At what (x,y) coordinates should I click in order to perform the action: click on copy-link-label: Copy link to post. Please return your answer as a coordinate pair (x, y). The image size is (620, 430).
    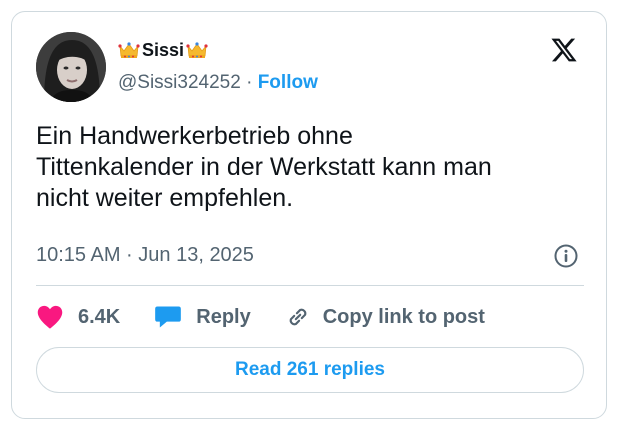
    Looking at the image, I should click on (403, 316).